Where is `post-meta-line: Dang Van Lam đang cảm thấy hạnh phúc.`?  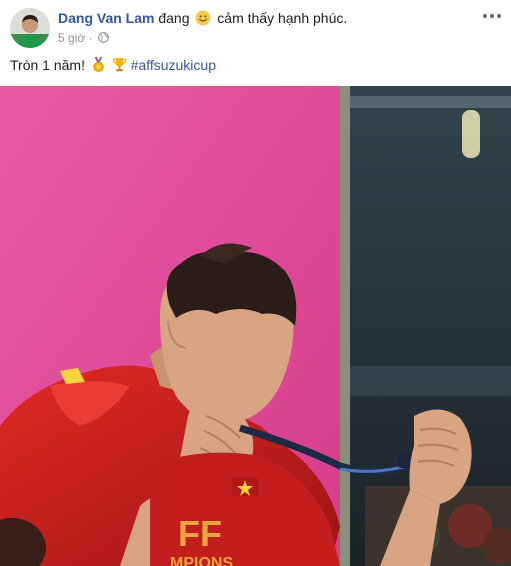
post-meta-line: Dang Van Lam đang cảm thấy hạnh phúc. is located at coordinates (202, 18).